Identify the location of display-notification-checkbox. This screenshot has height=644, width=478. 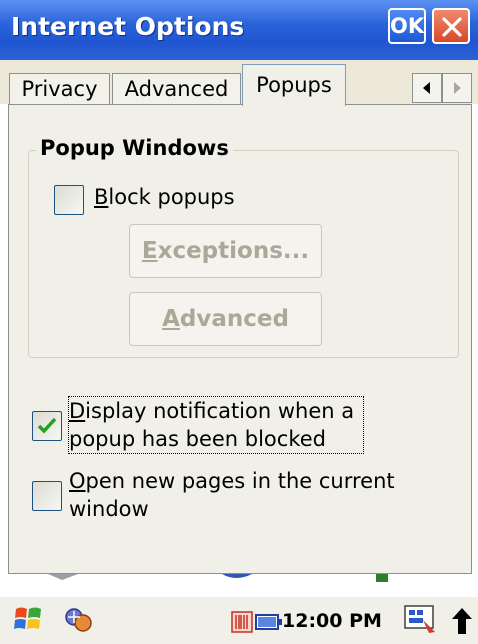
(47, 426).